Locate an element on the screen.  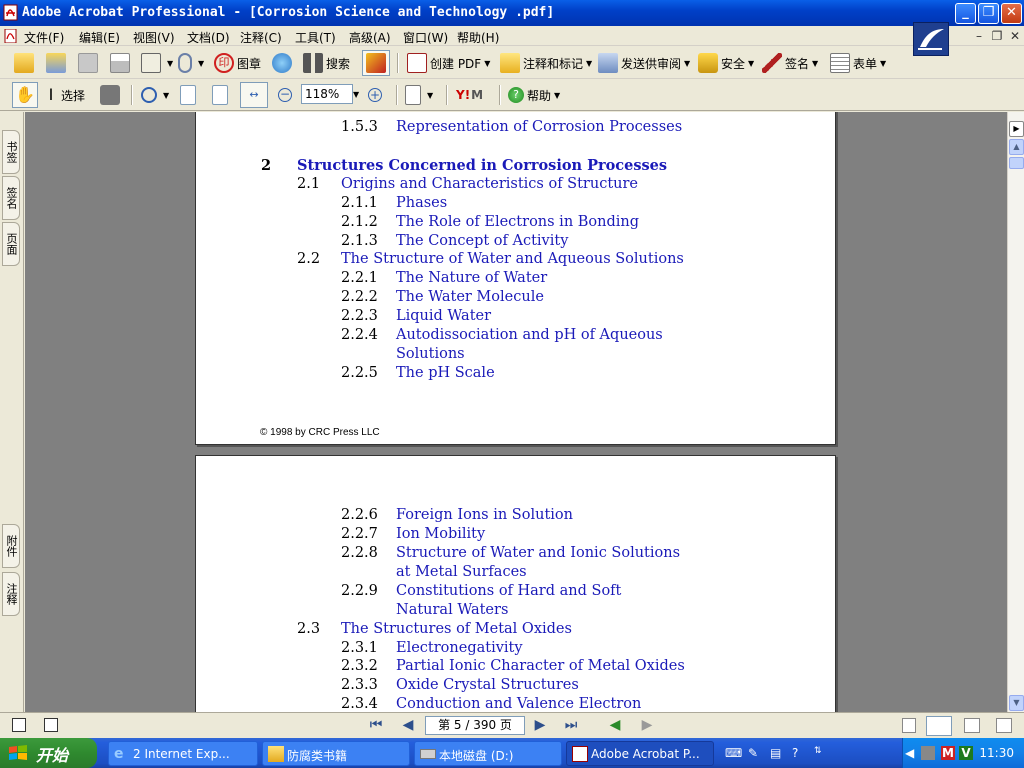
actual-size-button is located at coordinates (189, 95).